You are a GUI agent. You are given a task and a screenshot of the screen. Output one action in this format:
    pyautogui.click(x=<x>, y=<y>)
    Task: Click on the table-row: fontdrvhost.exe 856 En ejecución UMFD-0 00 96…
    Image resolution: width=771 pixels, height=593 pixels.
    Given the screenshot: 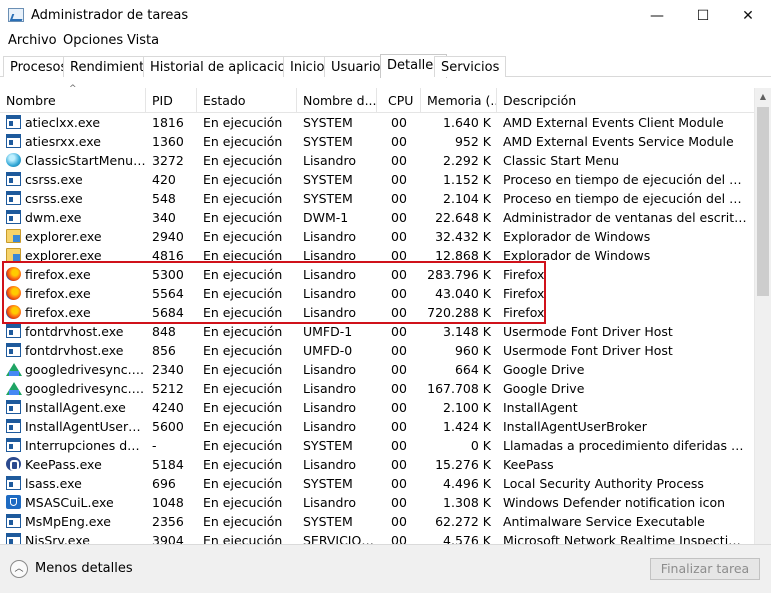 What is the action you would take?
    pyautogui.click(x=377, y=350)
    